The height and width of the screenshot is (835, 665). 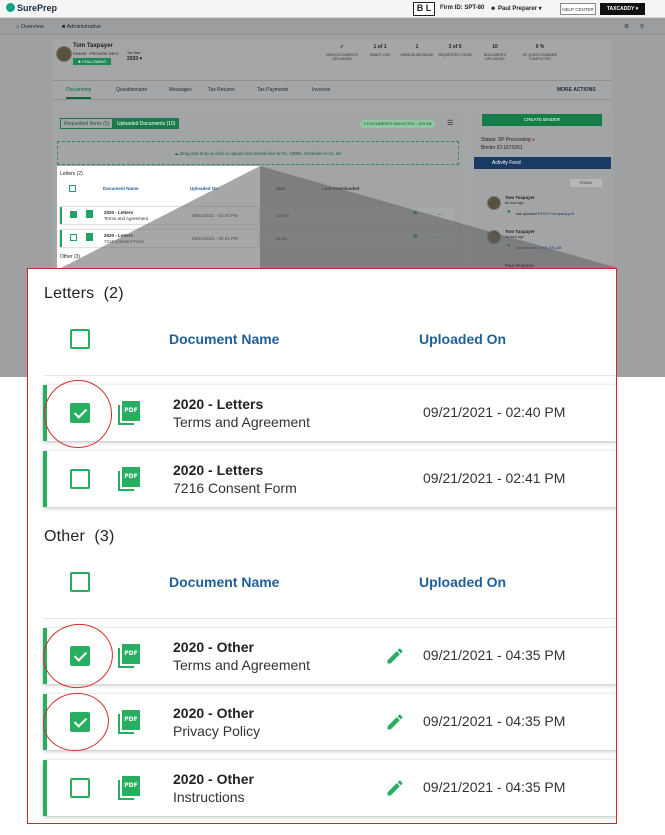 I want to click on letters-select-all-checkbox, so click(x=80, y=339).